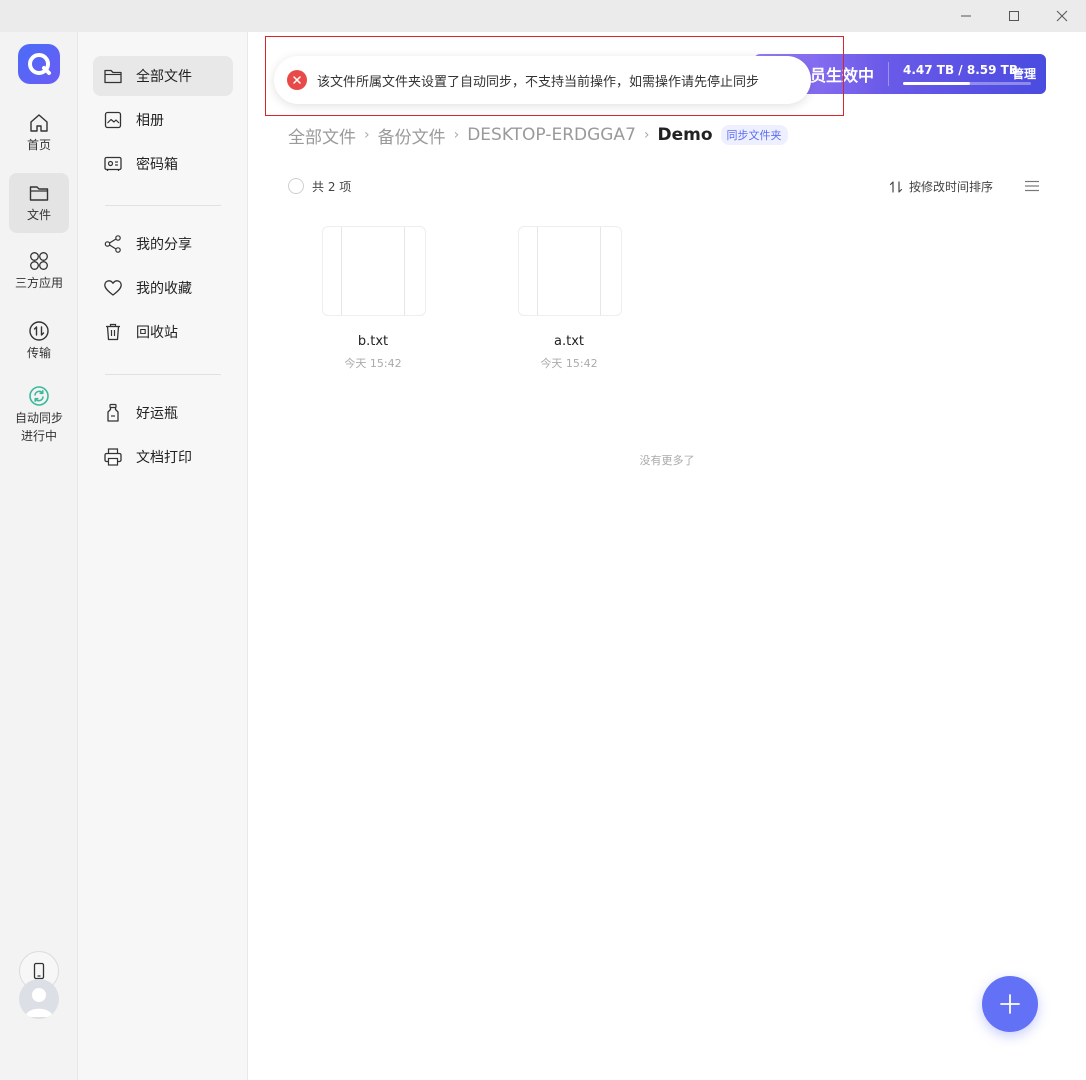 The image size is (1086, 1080). What do you see at coordinates (112, 244) in the screenshot?
I see `share-icon` at bounding box center [112, 244].